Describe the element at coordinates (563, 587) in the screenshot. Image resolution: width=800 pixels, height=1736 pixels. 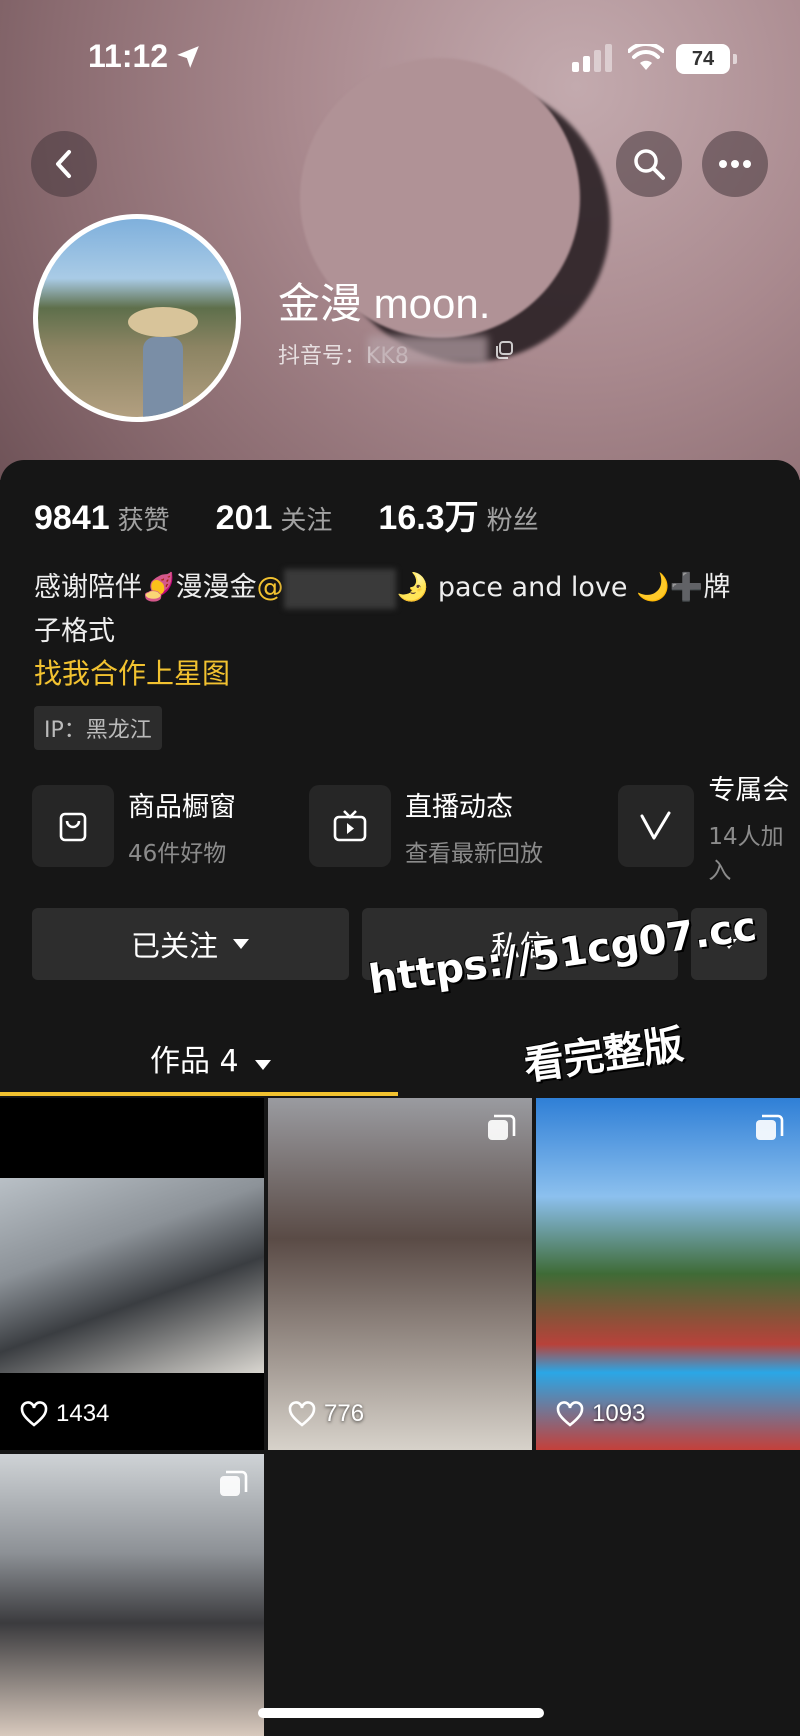
I see `bio-text-b: 🌛 pace and love 🌙➕牌` at that location.